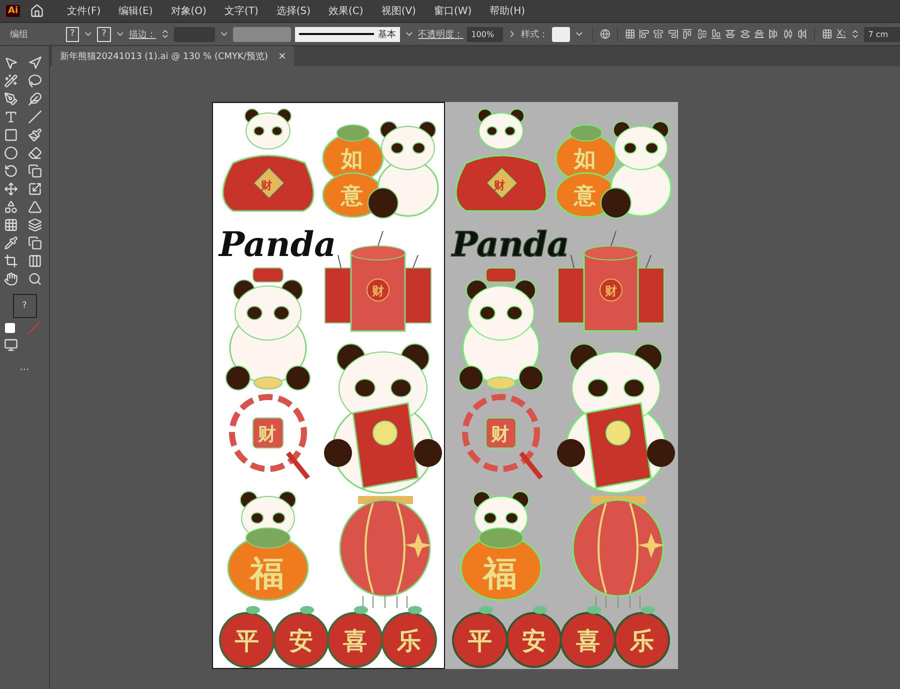 The height and width of the screenshot is (689, 900). What do you see at coordinates (19, 34) in the screenshot?
I see `selection-label: 编组` at bounding box center [19, 34].